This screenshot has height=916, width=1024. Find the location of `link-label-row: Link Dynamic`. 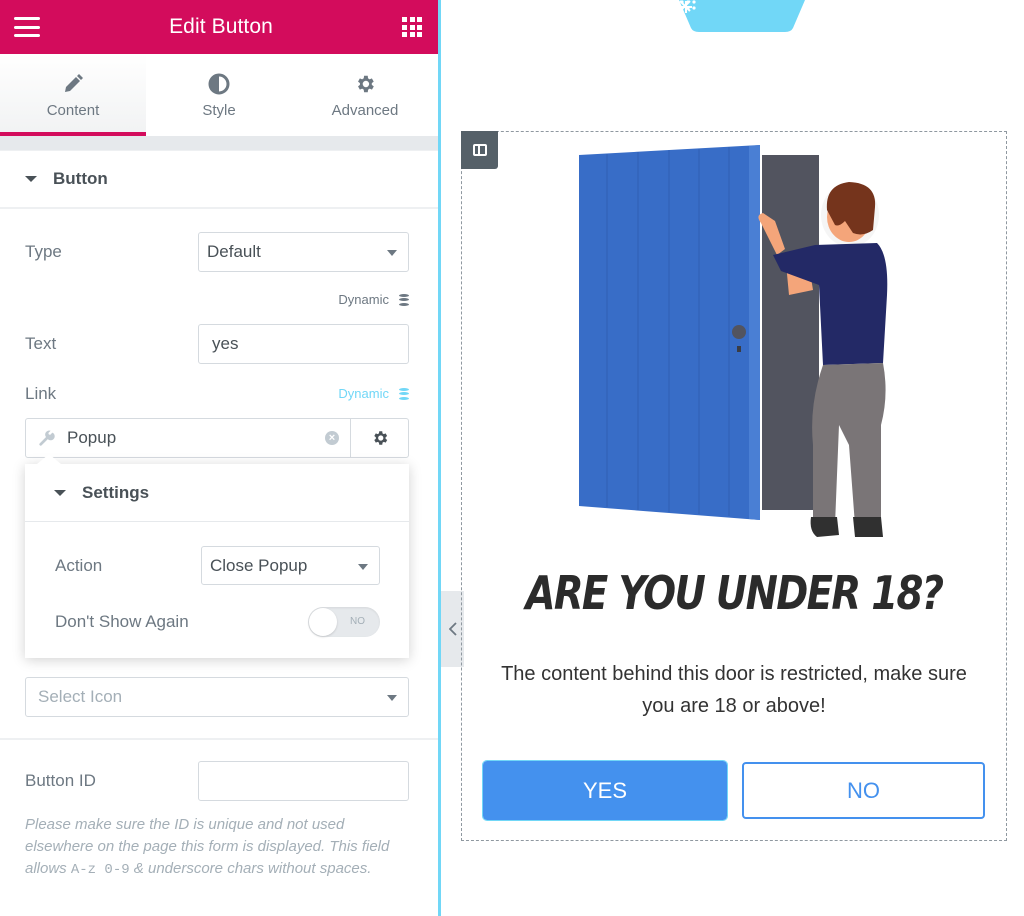

link-label-row: Link Dynamic is located at coordinates (217, 395).